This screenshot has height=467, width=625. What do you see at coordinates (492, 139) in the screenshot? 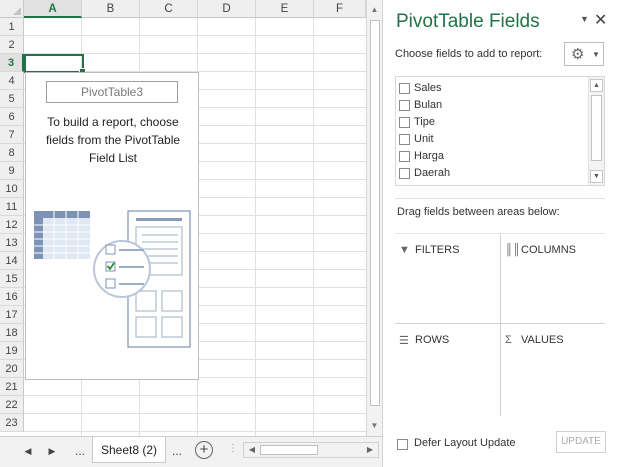
I see `field-item-unit: Unit` at bounding box center [492, 139].